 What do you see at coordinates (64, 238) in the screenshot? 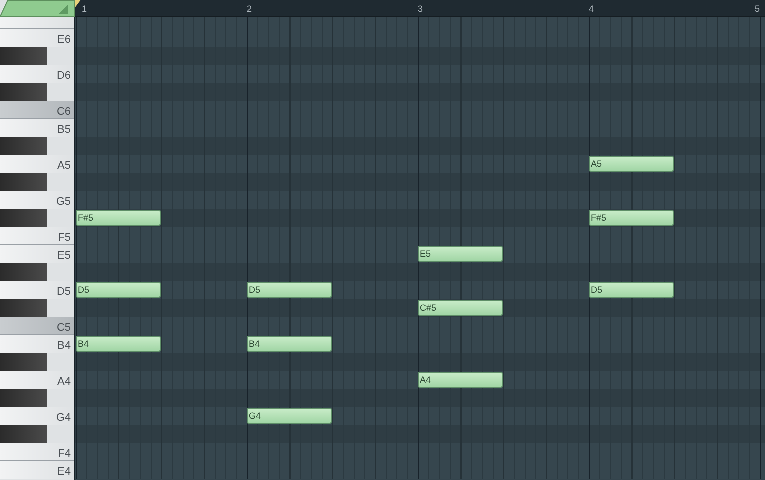
I see `key-label: F5` at bounding box center [64, 238].